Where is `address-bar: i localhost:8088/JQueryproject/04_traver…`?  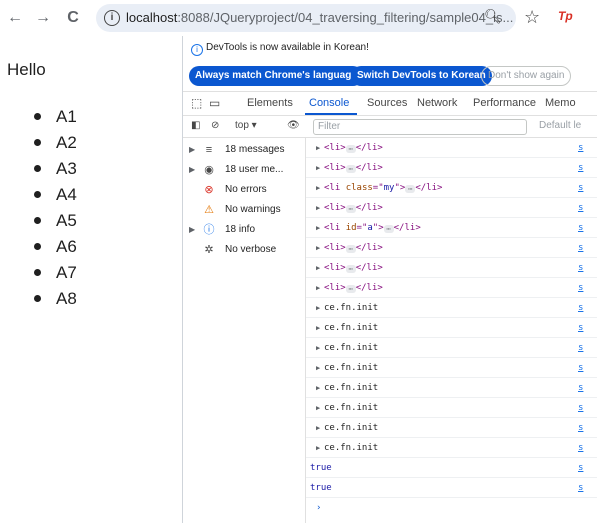 address-bar: i localhost:8088/JQueryproject/04_traver… is located at coordinates (306, 18).